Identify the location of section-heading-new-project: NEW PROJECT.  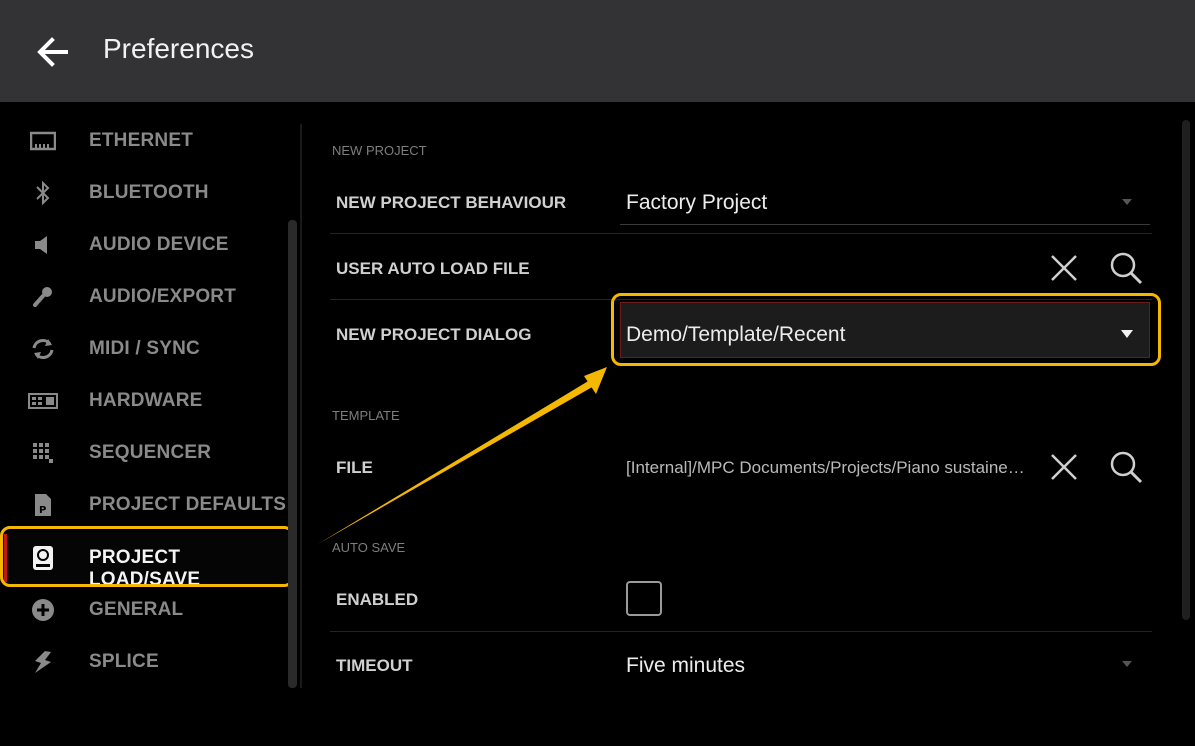
(379, 150).